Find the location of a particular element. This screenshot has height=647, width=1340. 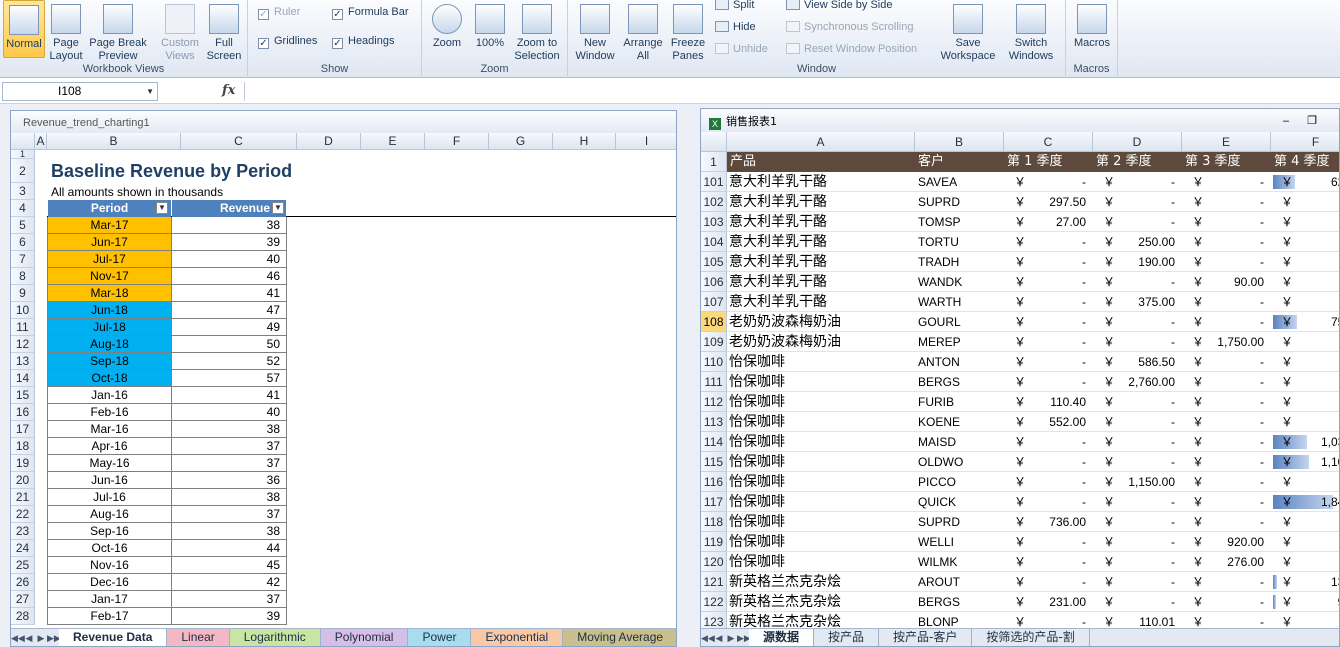

row-number: 17 is located at coordinates (23, 429).